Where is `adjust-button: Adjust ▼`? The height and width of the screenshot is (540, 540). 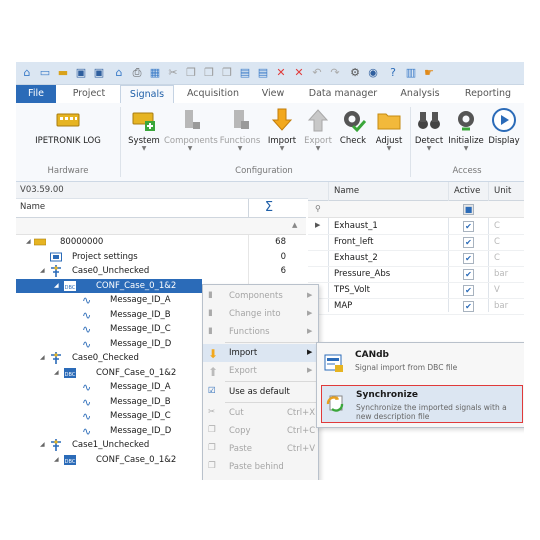
adjust-button: Adjust ▼ is located at coordinates (389, 129).